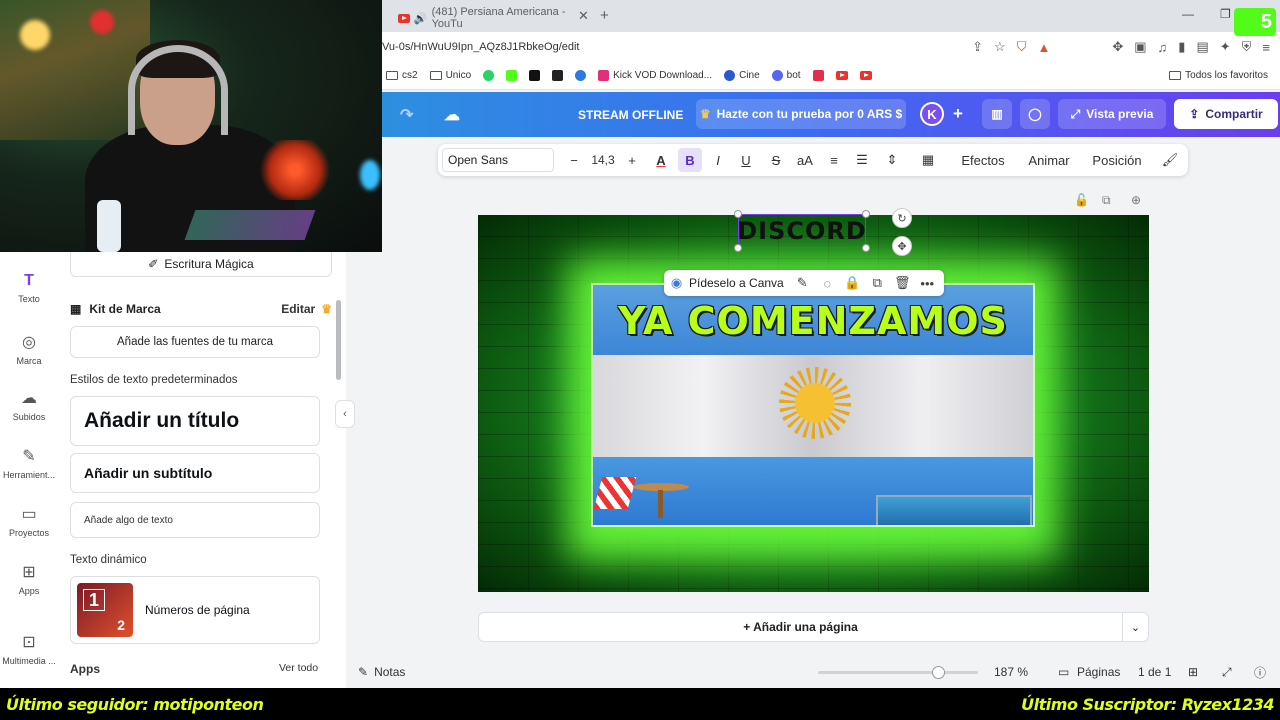  What do you see at coordinates (29, 349) in the screenshot?
I see `rail-item-brand: ◎ Marca` at bounding box center [29, 349].